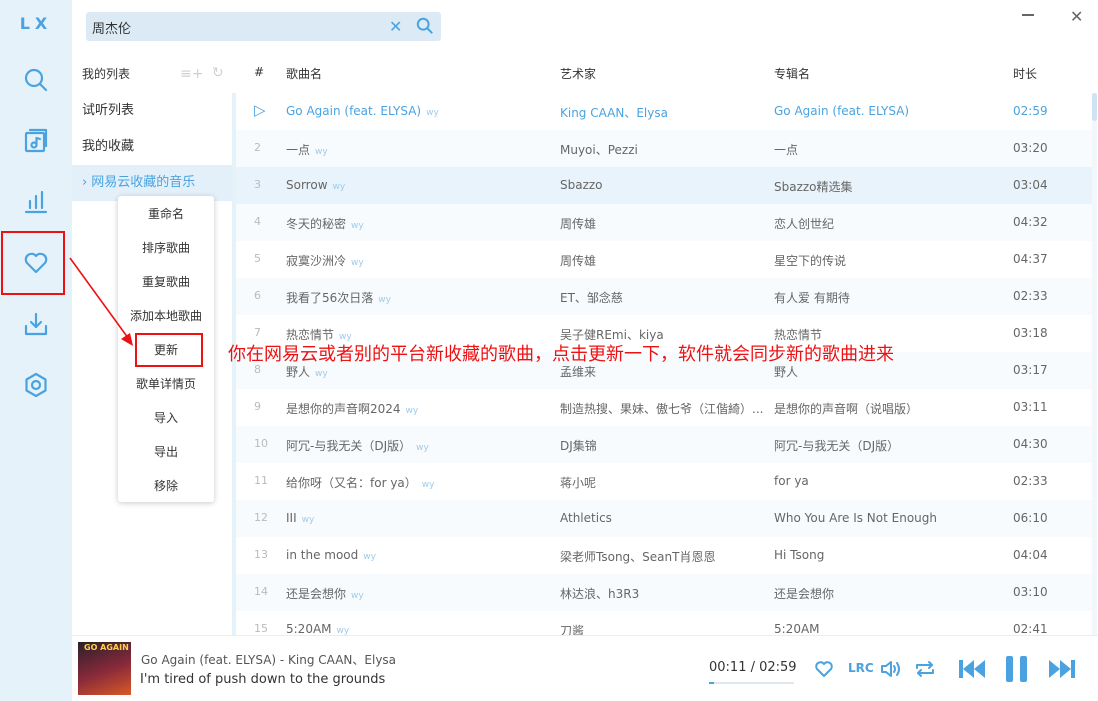 The image size is (1098, 701). I want to click on scrollbar-thumb, so click(1094, 107).